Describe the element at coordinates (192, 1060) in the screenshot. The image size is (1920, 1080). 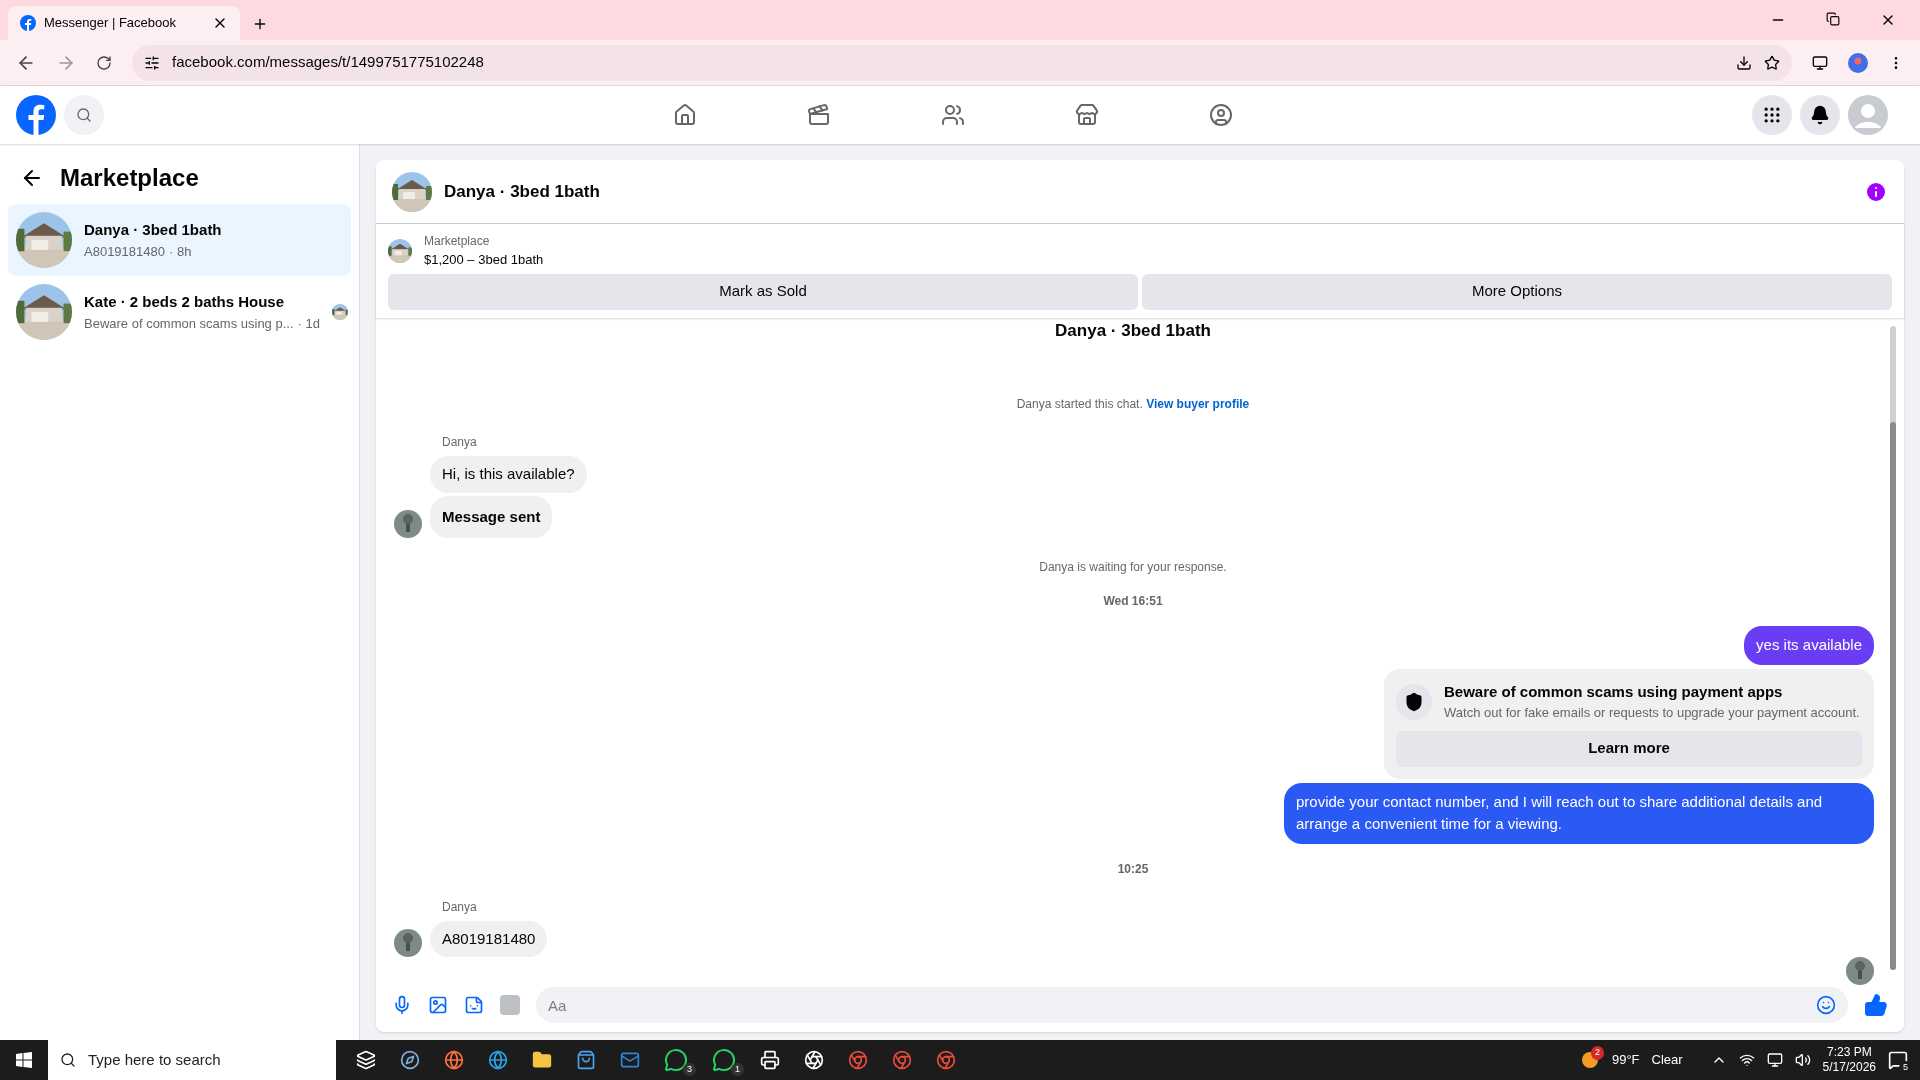
I see `taskbar-search: Type here to search` at that location.